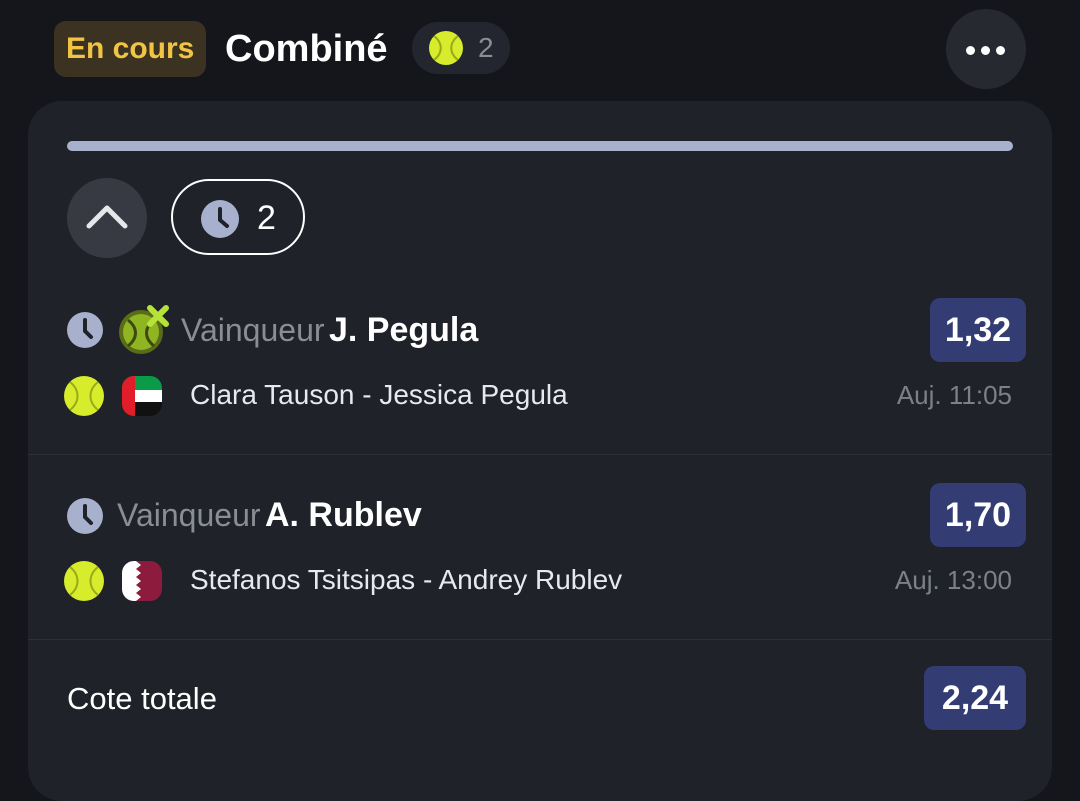 The height and width of the screenshot is (801, 1080). I want to click on odds-badge: 1,32, so click(978, 330).